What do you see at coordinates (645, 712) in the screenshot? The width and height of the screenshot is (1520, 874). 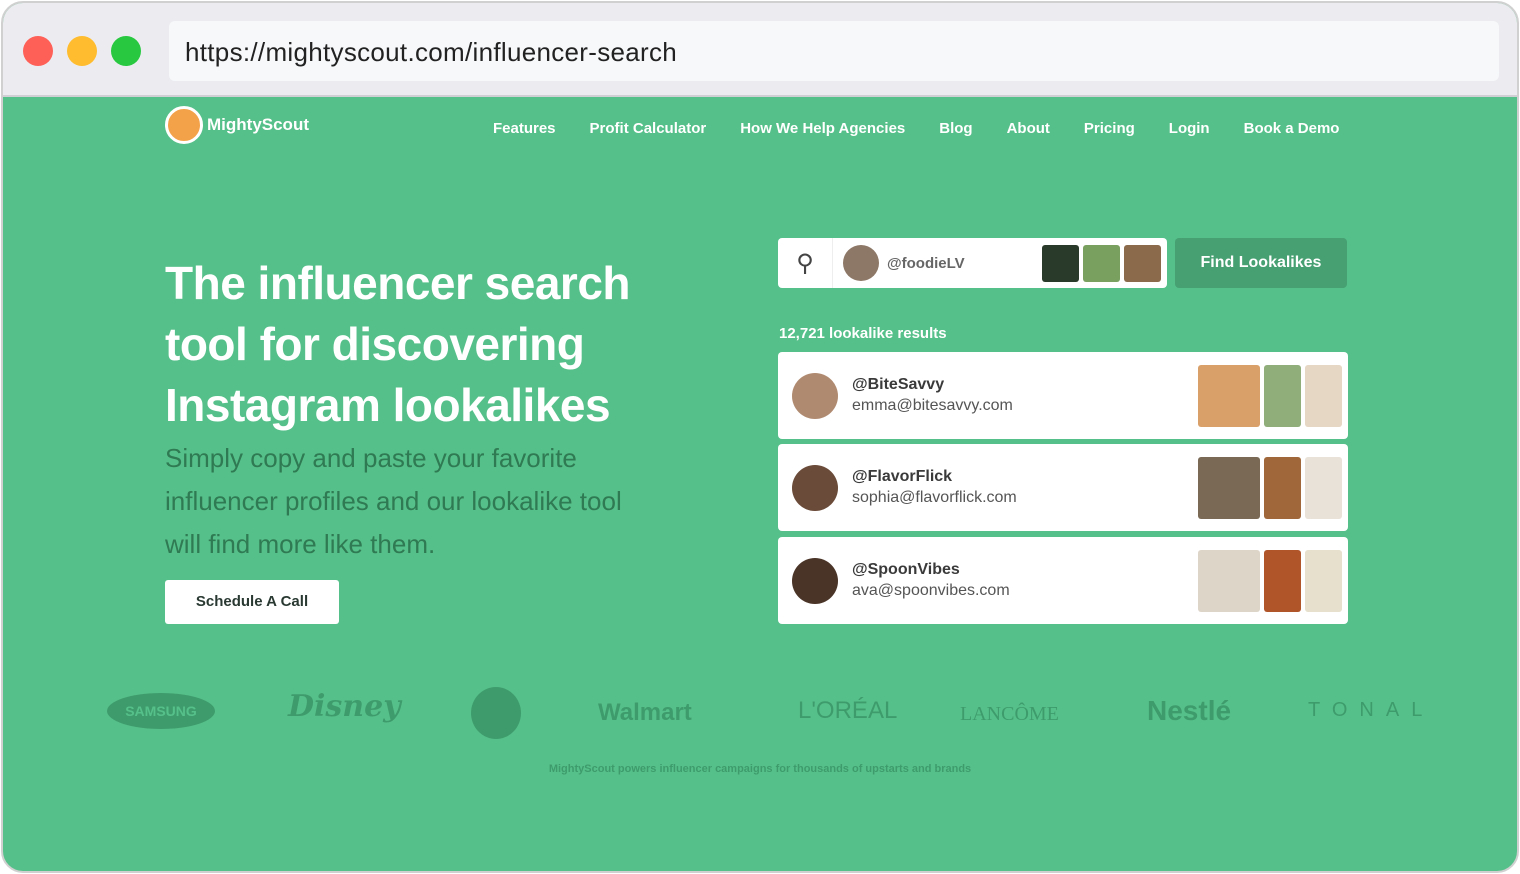 I see `walmart-logo: Walmart` at bounding box center [645, 712].